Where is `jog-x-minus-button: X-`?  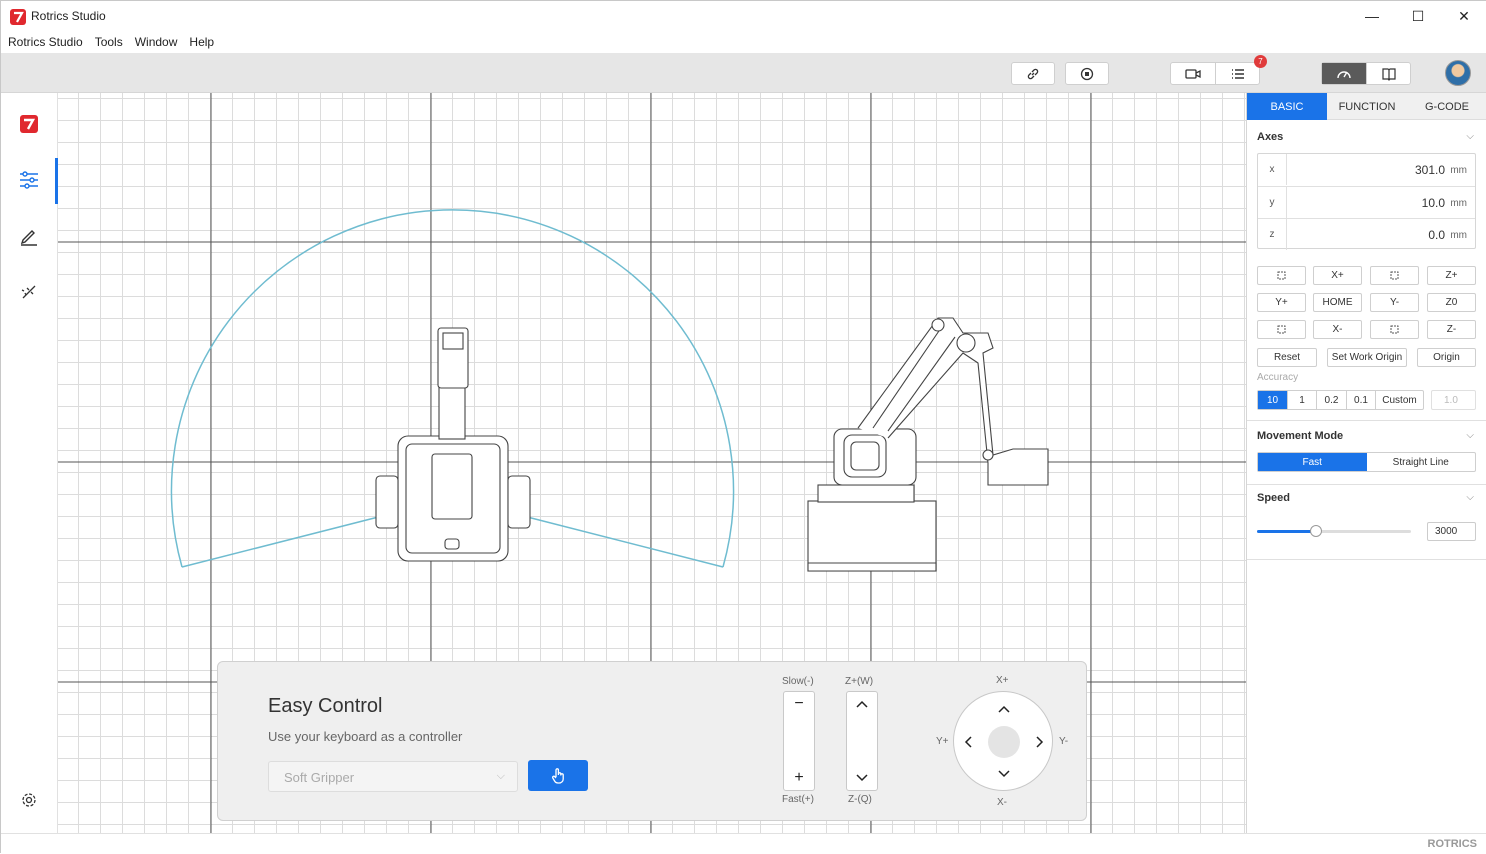
jog-x-minus-button: X- is located at coordinates (1337, 329).